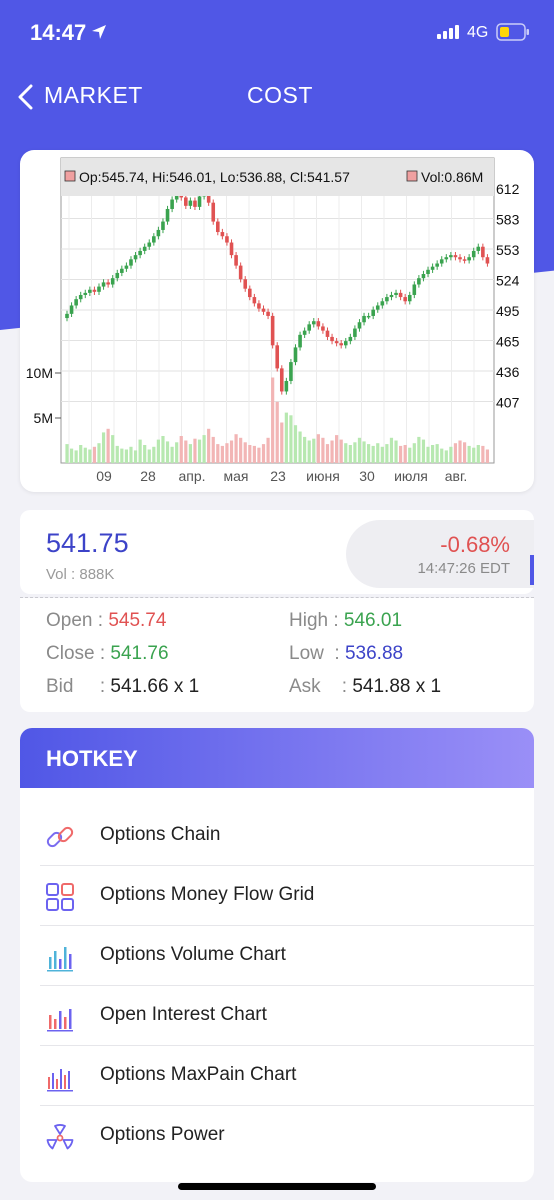  What do you see at coordinates (277, 1076) in the screenshot?
I see `hotkey-maxpain-chart: Options MaxPain Chart` at bounding box center [277, 1076].